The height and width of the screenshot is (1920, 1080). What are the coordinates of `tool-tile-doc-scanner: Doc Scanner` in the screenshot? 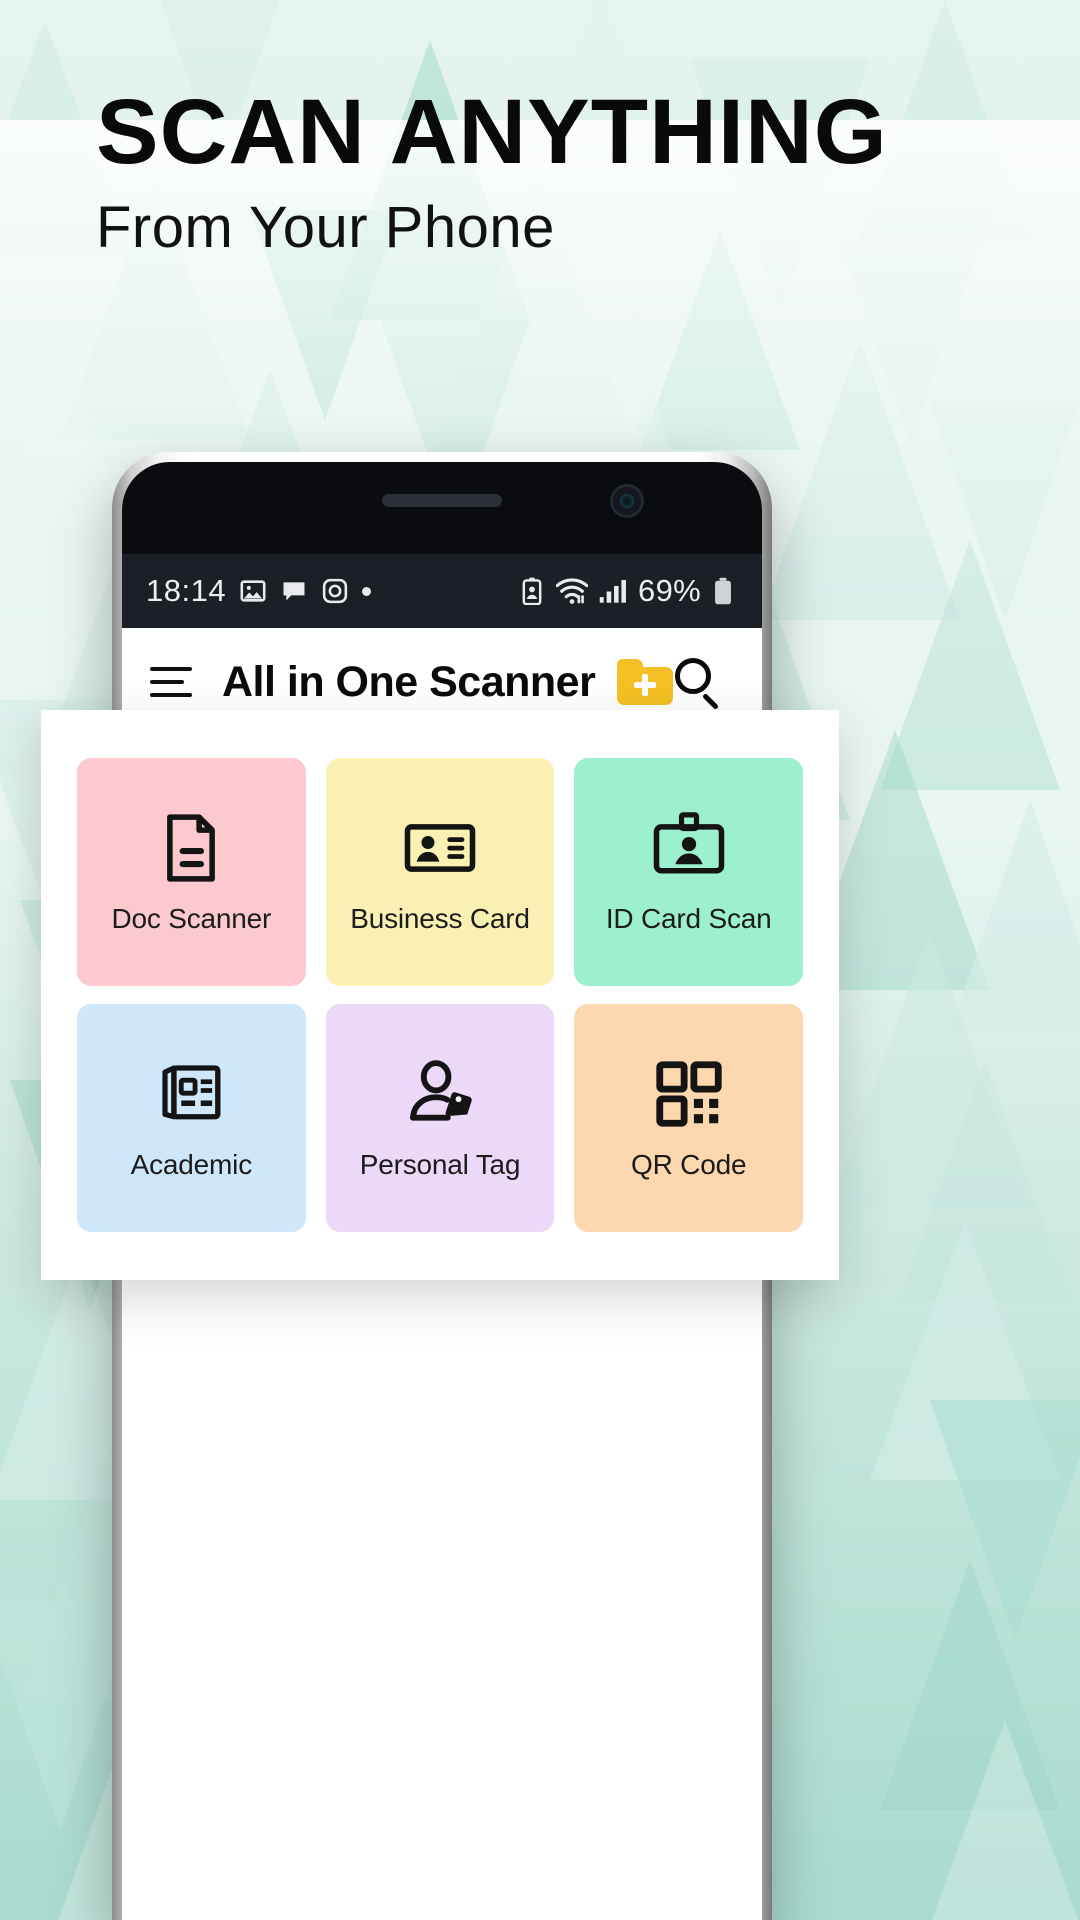 It's located at (191, 872).